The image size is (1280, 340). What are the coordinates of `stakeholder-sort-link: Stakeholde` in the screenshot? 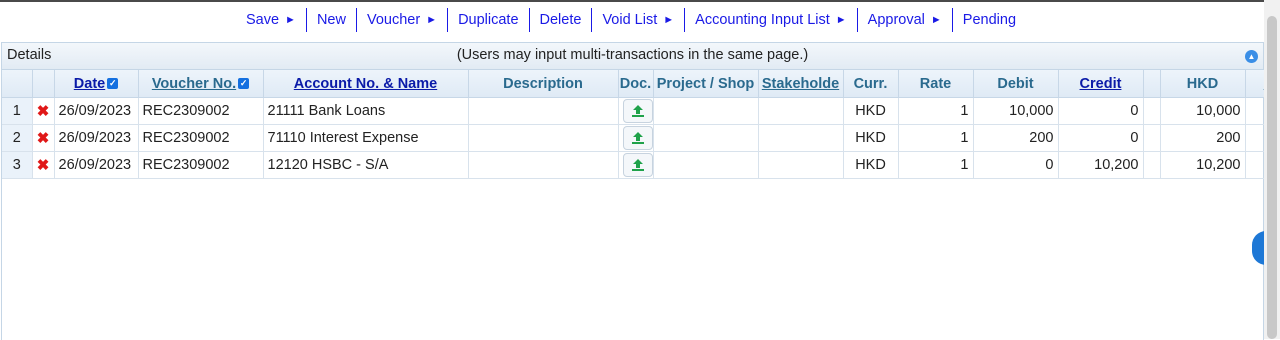 It's located at (800, 84).